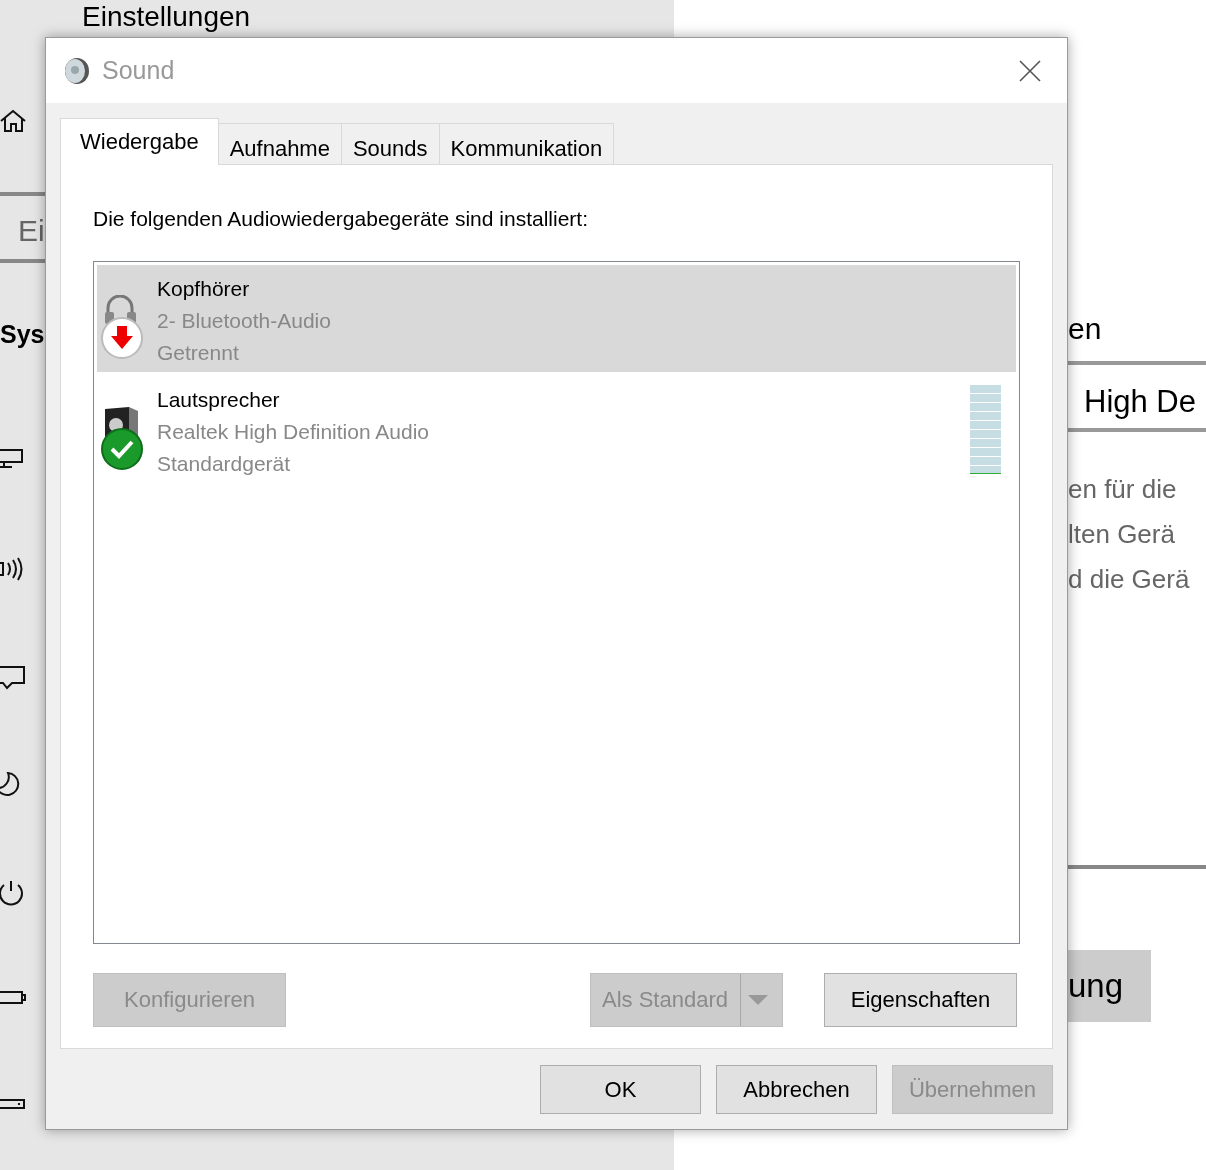 The width and height of the screenshot is (1206, 1170). I want to click on button: Eigenschaften, so click(920, 999).